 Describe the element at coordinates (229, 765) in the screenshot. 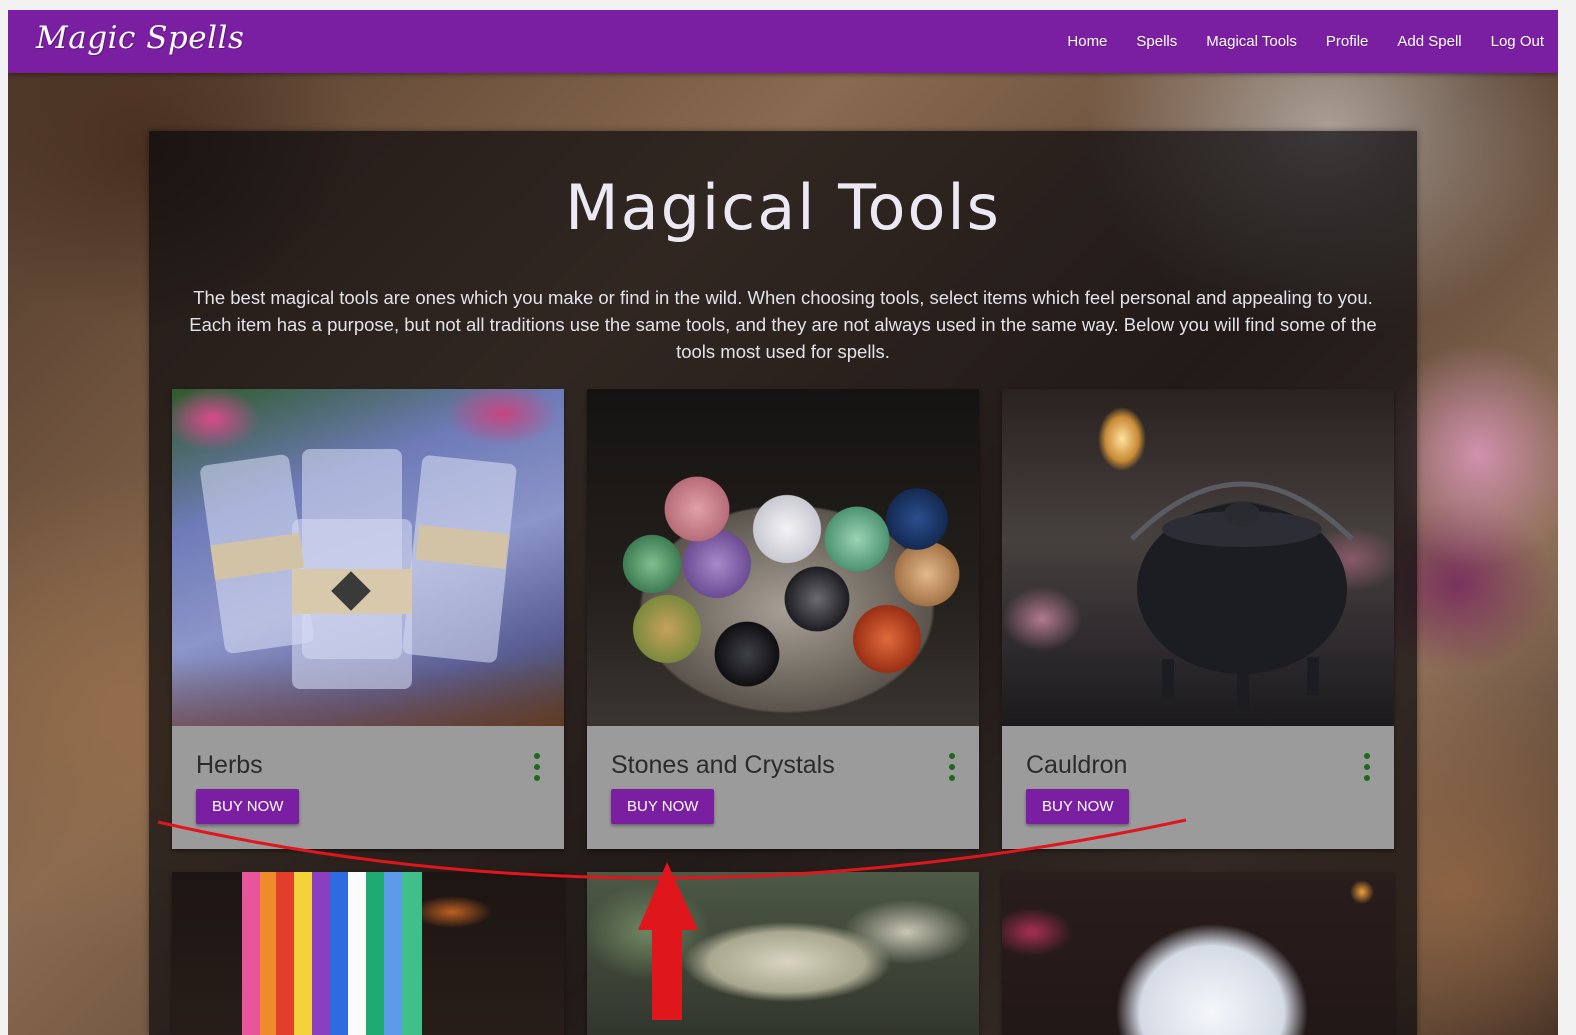

I see `card-title: Herbs` at that location.